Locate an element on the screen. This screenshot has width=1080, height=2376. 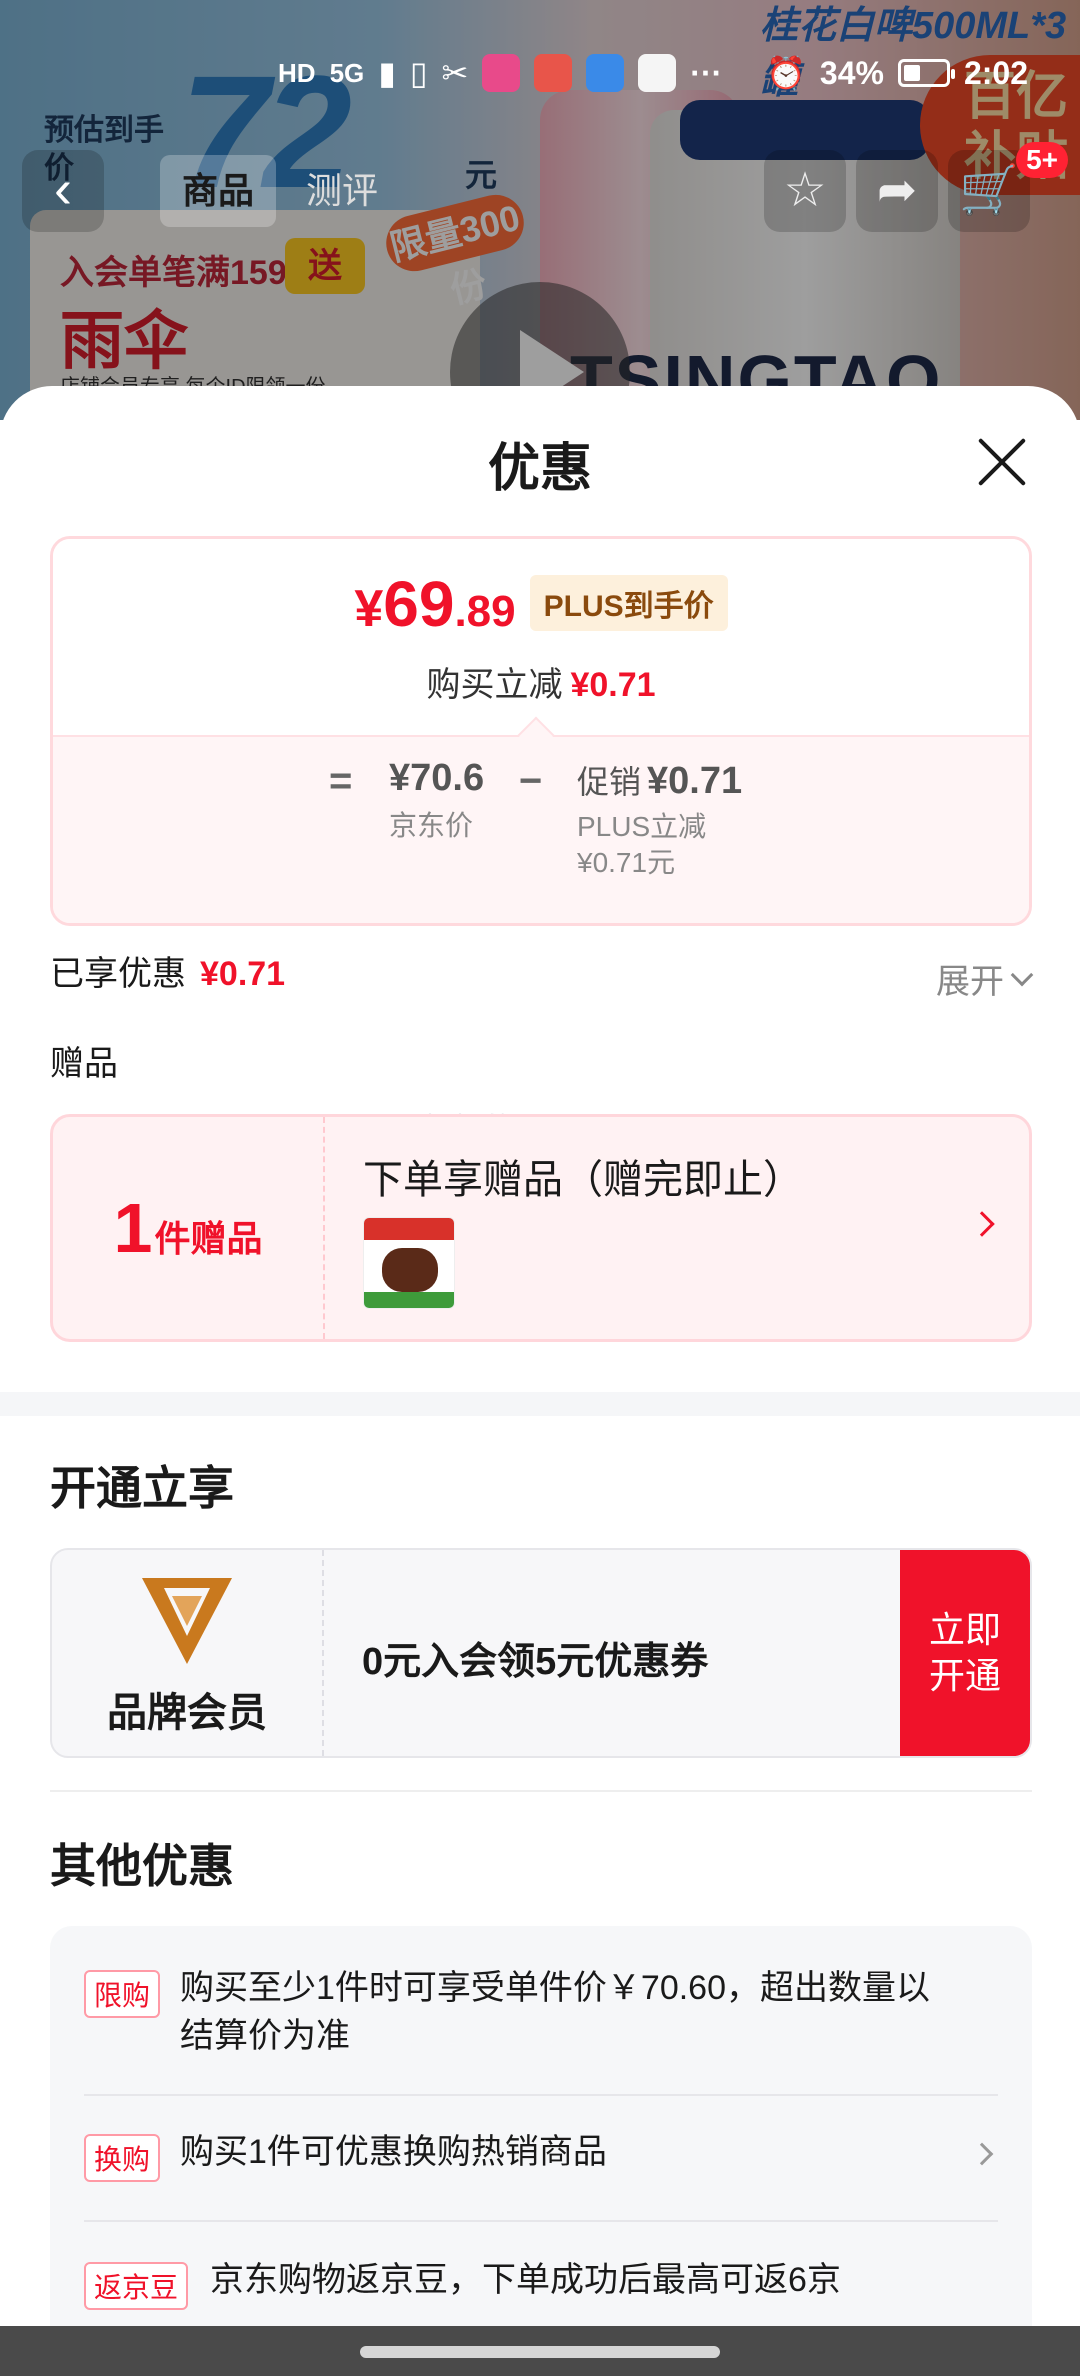
gift-count: 1 件赠品 is located at coordinates (189, 1228).